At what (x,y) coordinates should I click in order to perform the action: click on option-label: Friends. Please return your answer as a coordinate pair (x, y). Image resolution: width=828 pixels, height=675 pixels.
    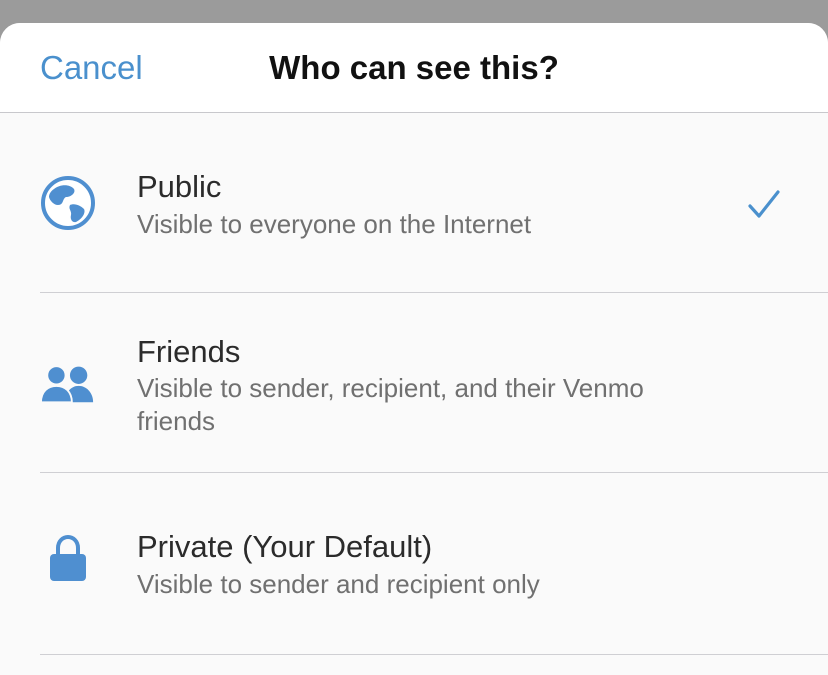
    Looking at the image, I should click on (189, 351).